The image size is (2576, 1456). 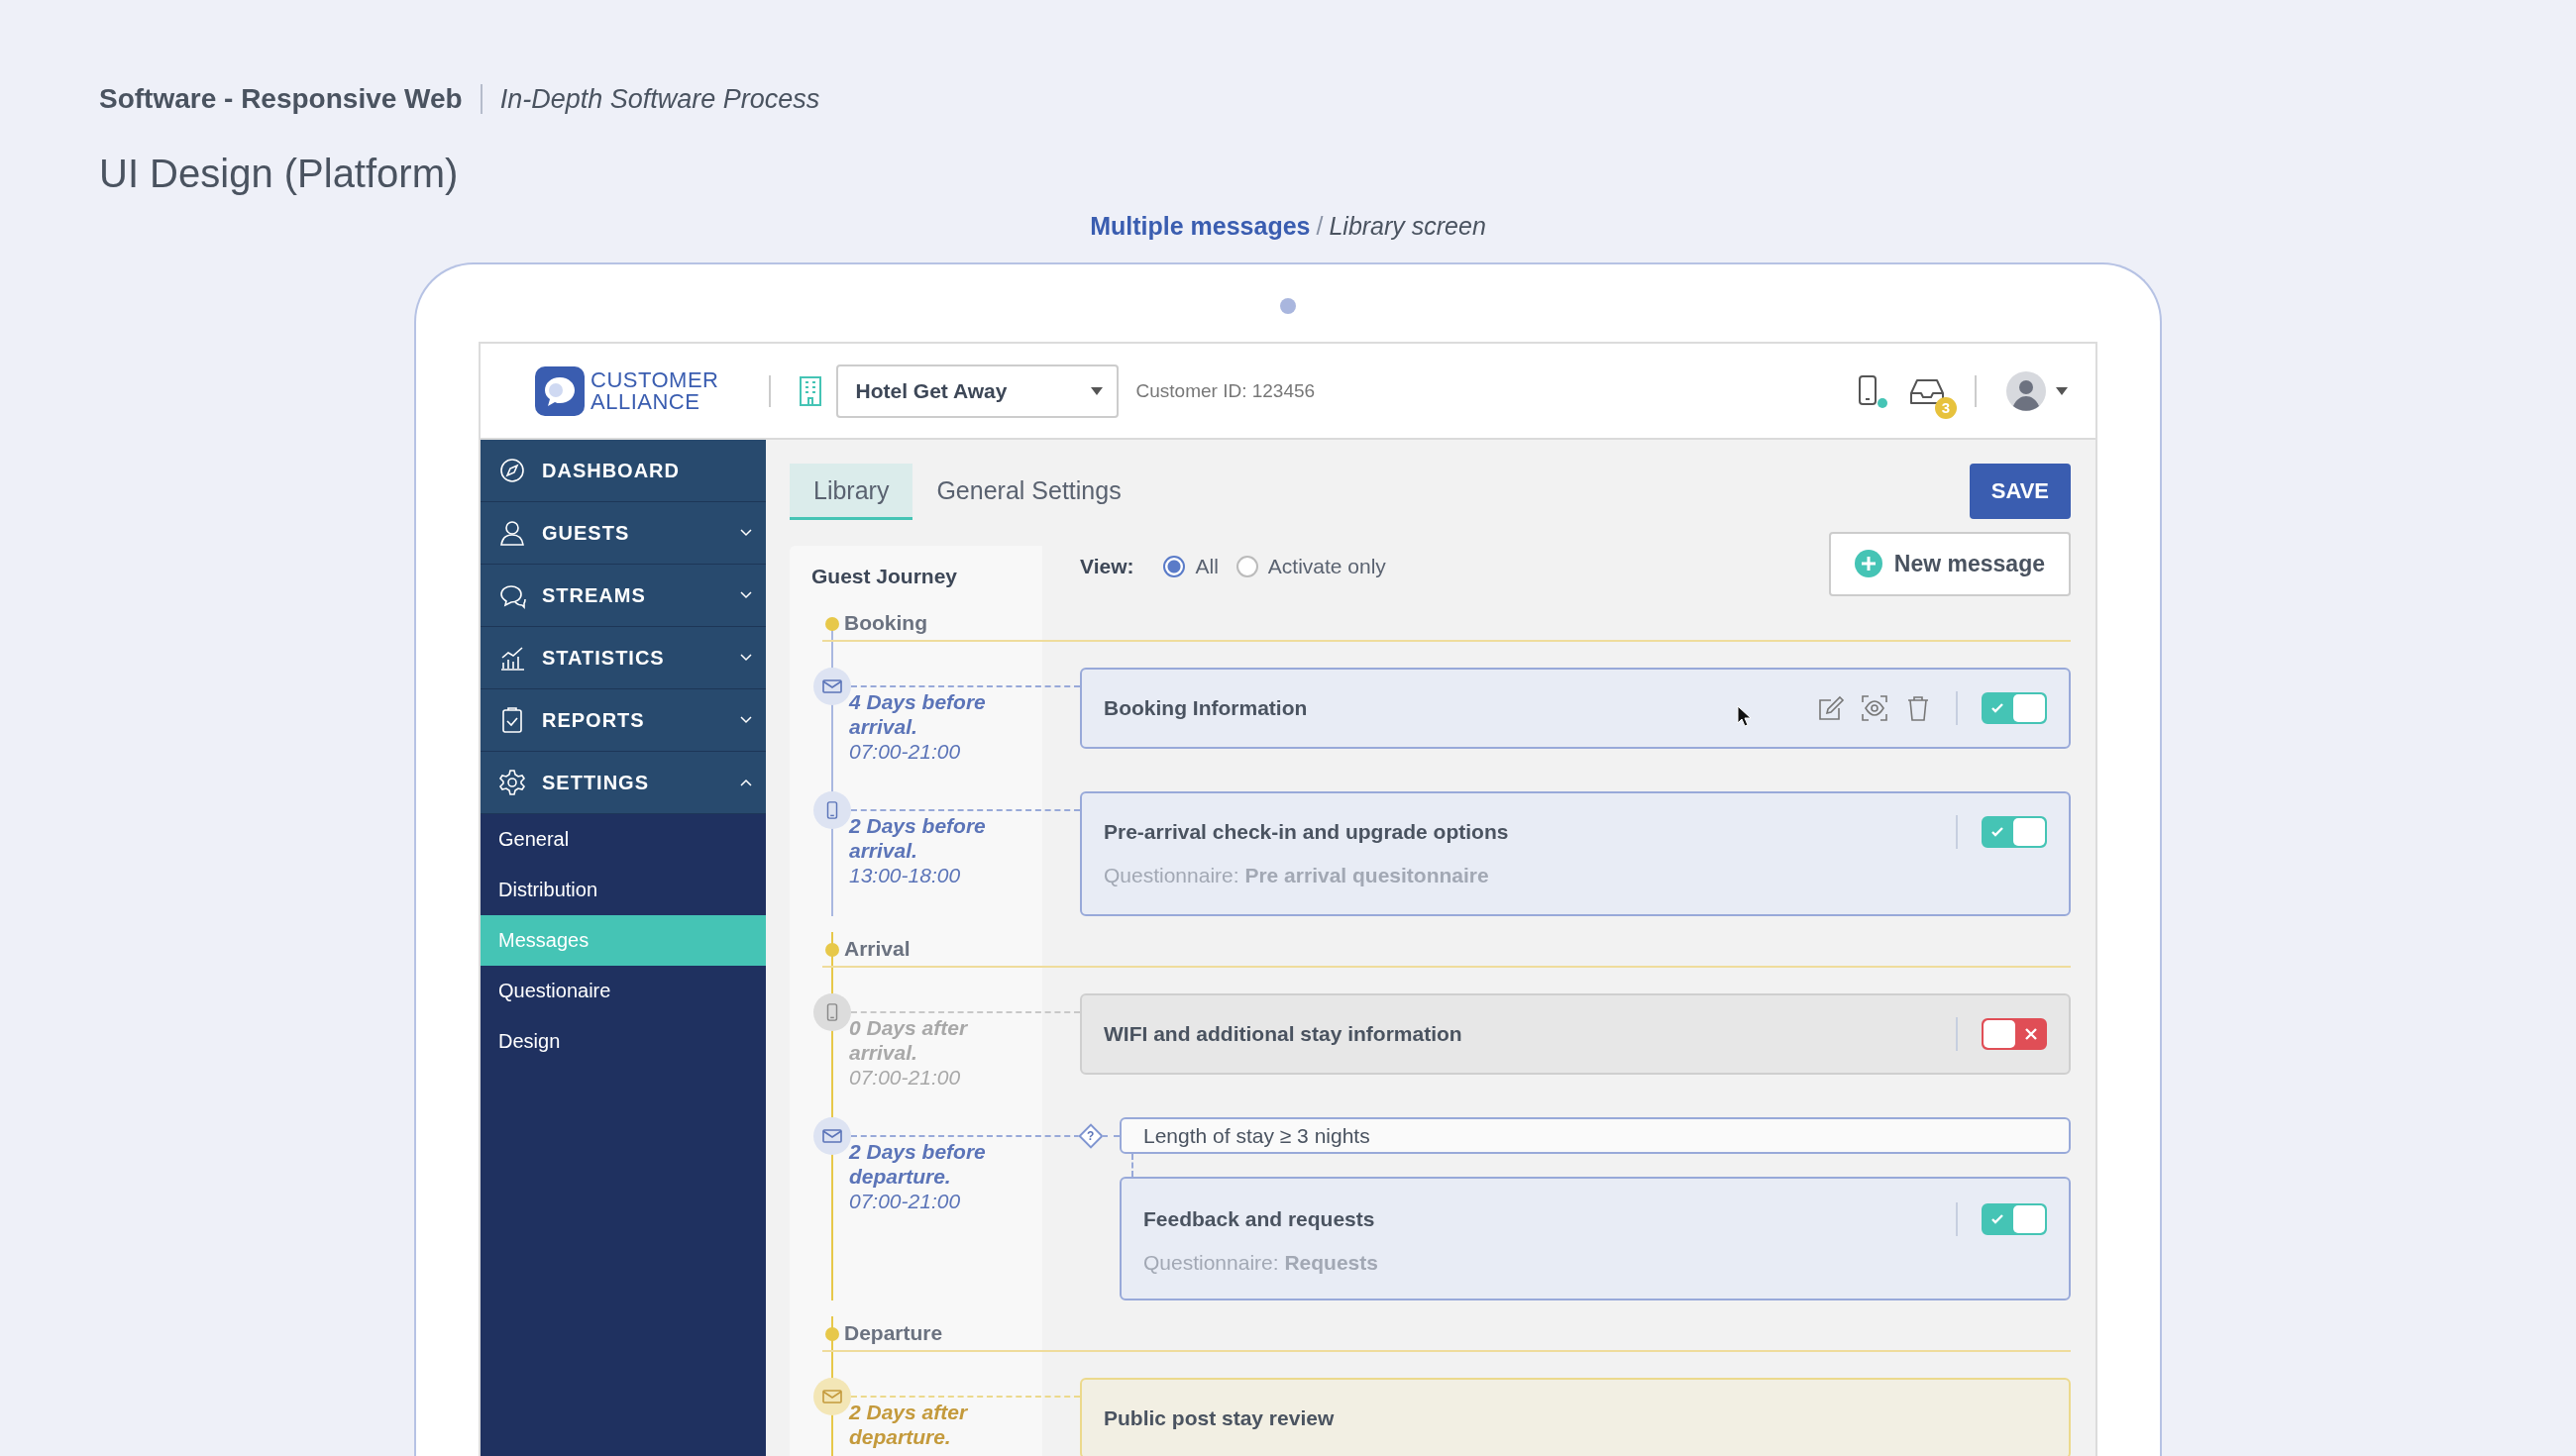 What do you see at coordinates (1927, 390) in the screenshot?
I see `inbox-icon` at bounding box center [1927, 390].